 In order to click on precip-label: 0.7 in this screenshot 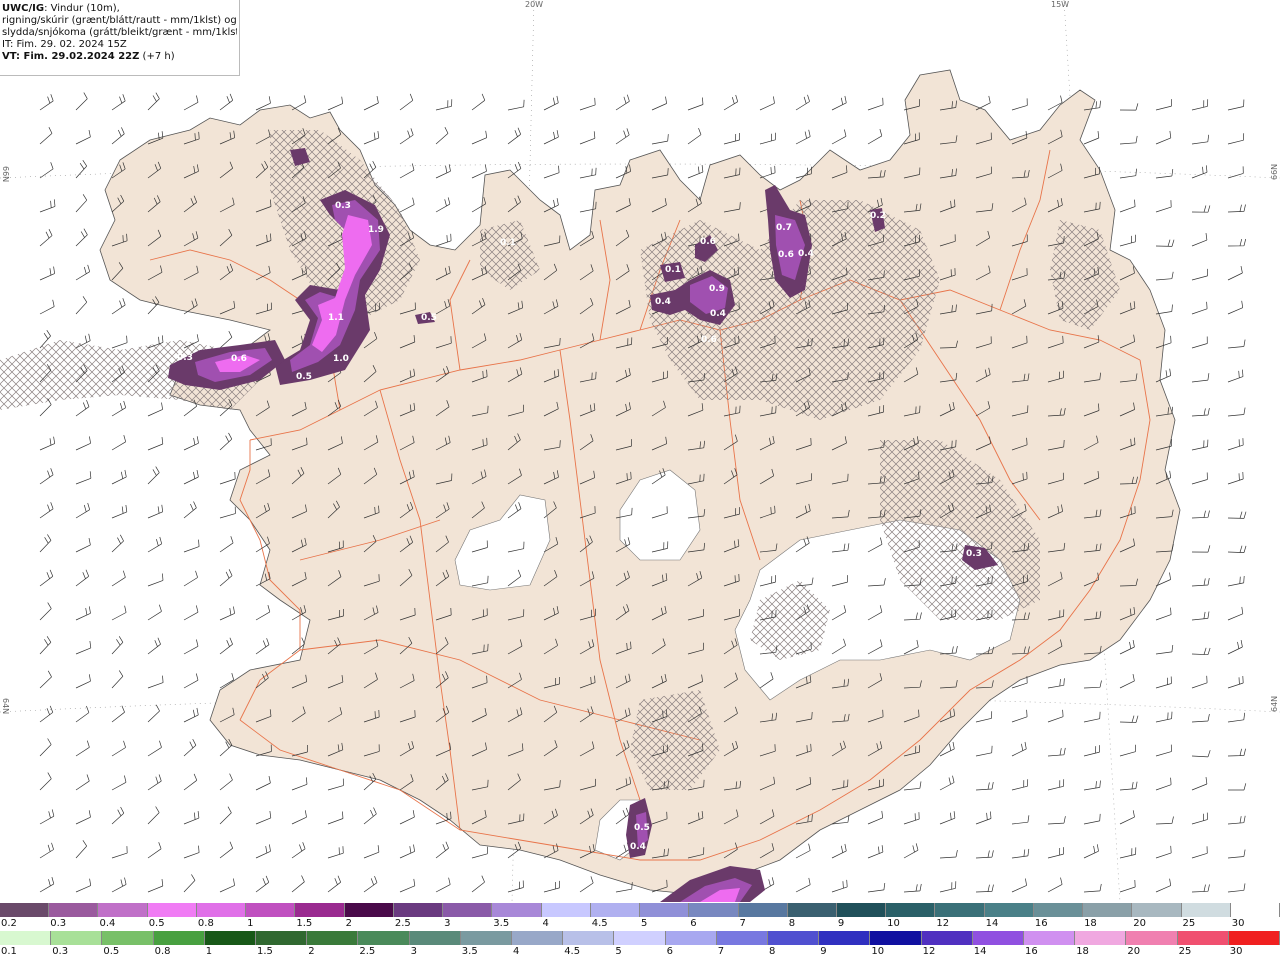, I will do `click(784, 228)`.